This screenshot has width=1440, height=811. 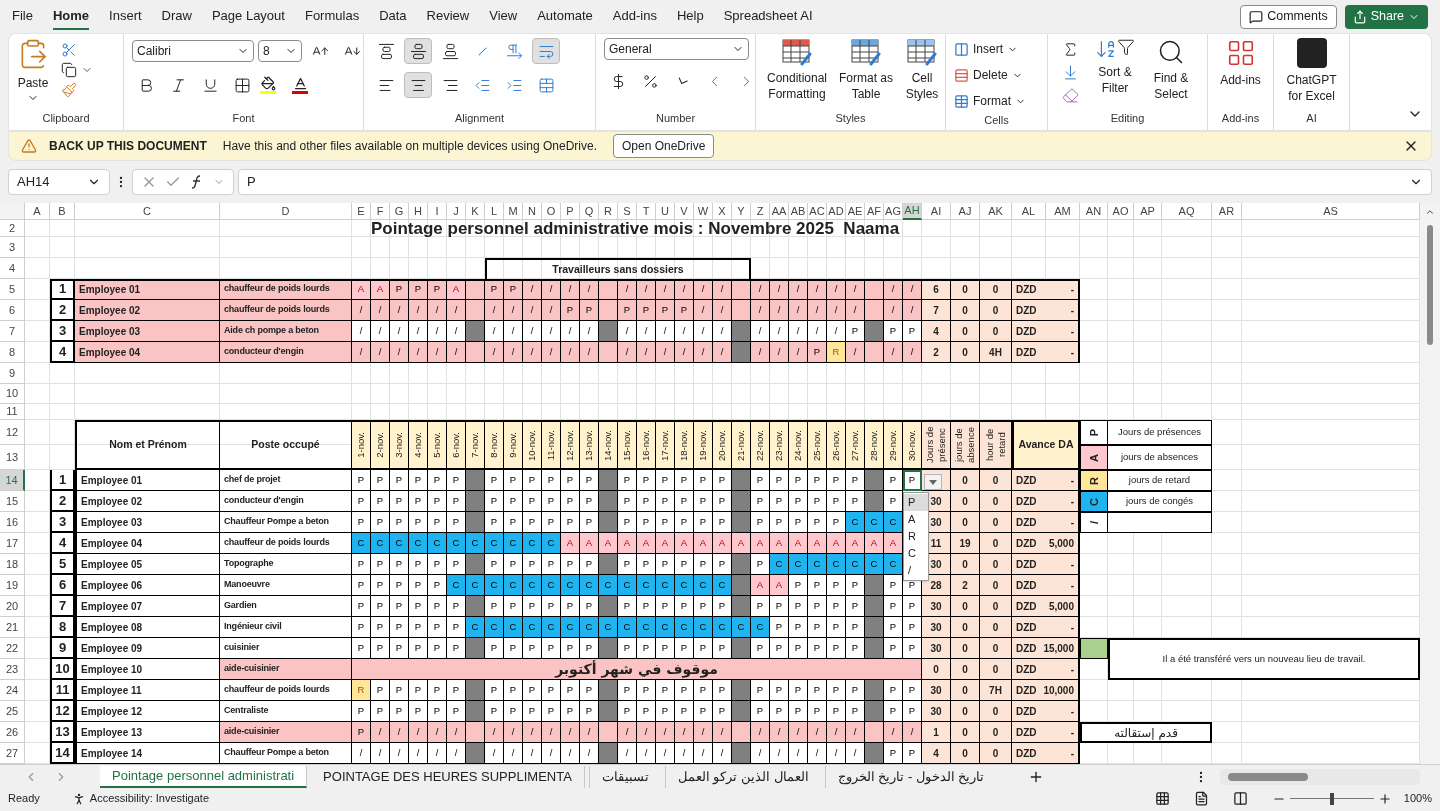 I want to click on sheet-tab: العمال الذين تركو العمل, so click(x=742, y=776).